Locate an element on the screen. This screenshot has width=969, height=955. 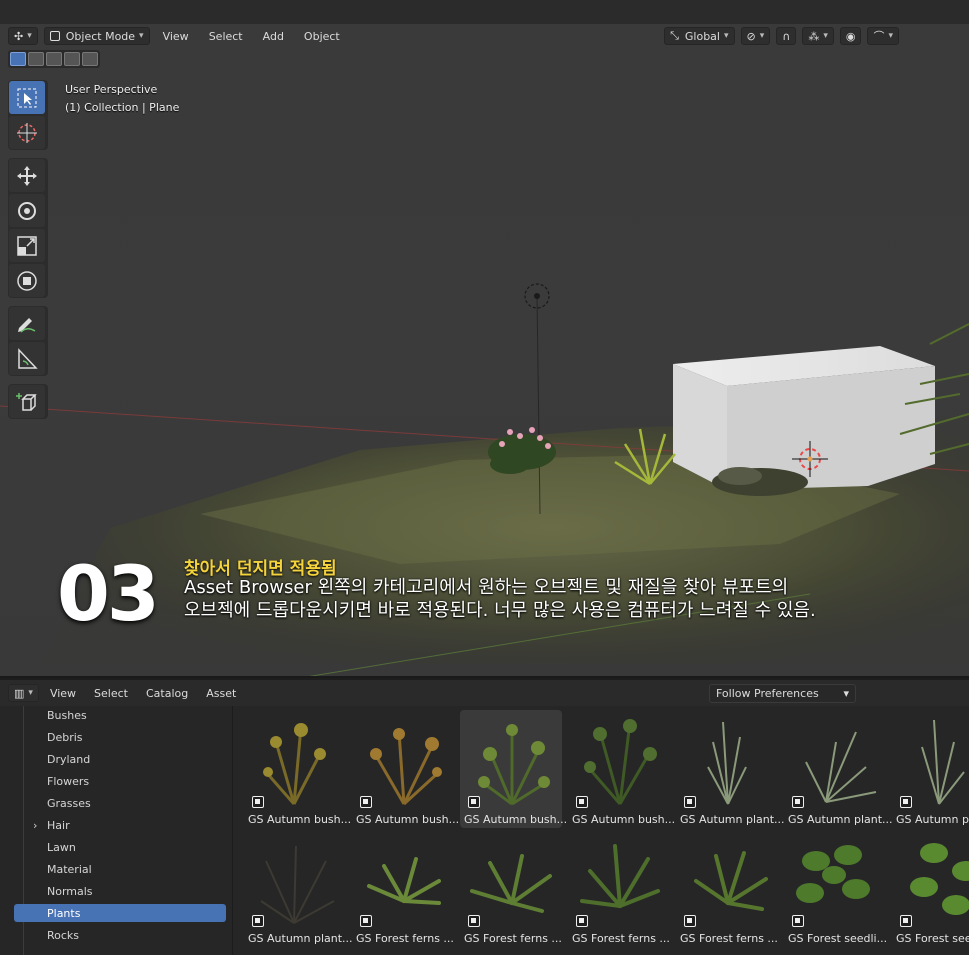
viewport-header-right: ⤡ Global ▾ ⊘ ▾ ∩ ⁂ ▾ ◉ ⌒ ▾ is located at coordinates (781, 36).